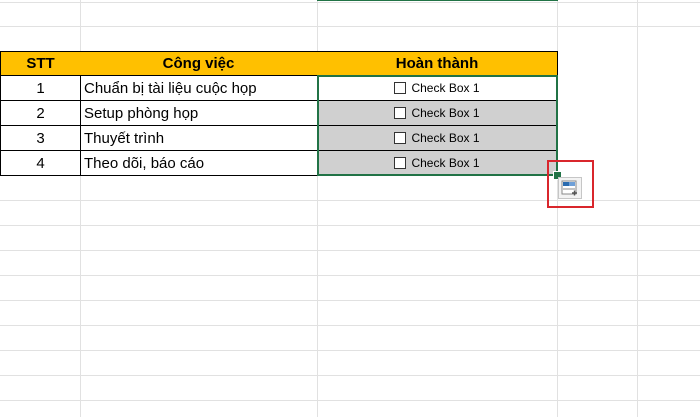  What do you see at coordinates (199, 163) in the screenshot?
I see `cell-task: Theo dõi, báo cáo` at bounding box center [199, 163].